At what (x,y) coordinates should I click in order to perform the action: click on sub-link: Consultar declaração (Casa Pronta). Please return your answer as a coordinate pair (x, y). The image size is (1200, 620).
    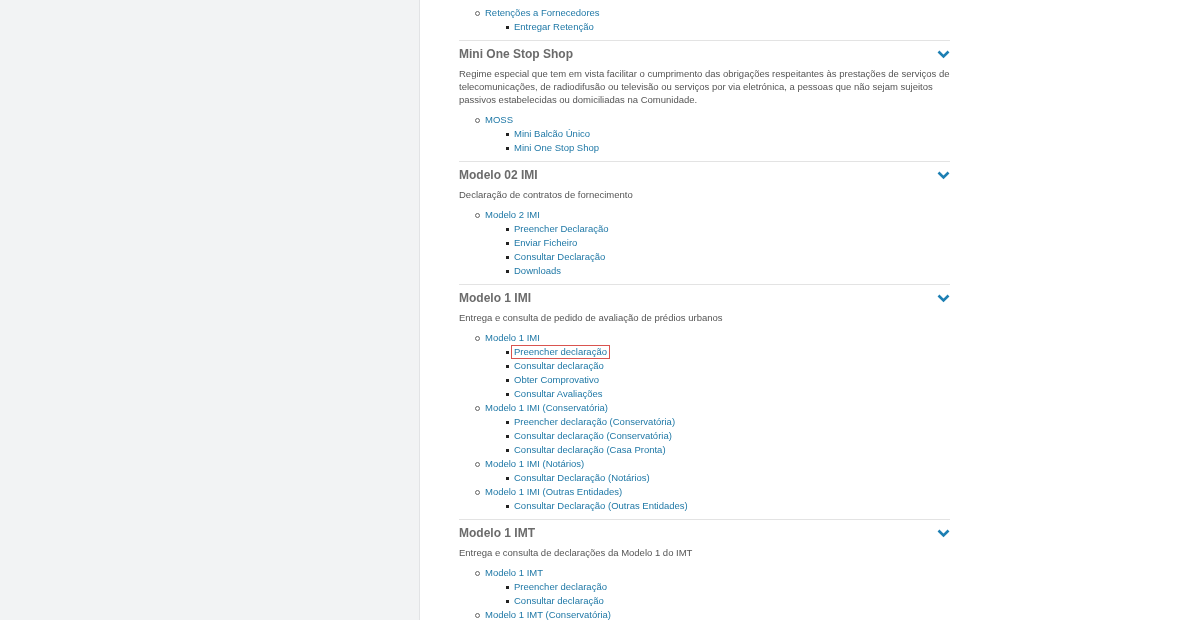
    Looking at the image, I should click on (590, 450).